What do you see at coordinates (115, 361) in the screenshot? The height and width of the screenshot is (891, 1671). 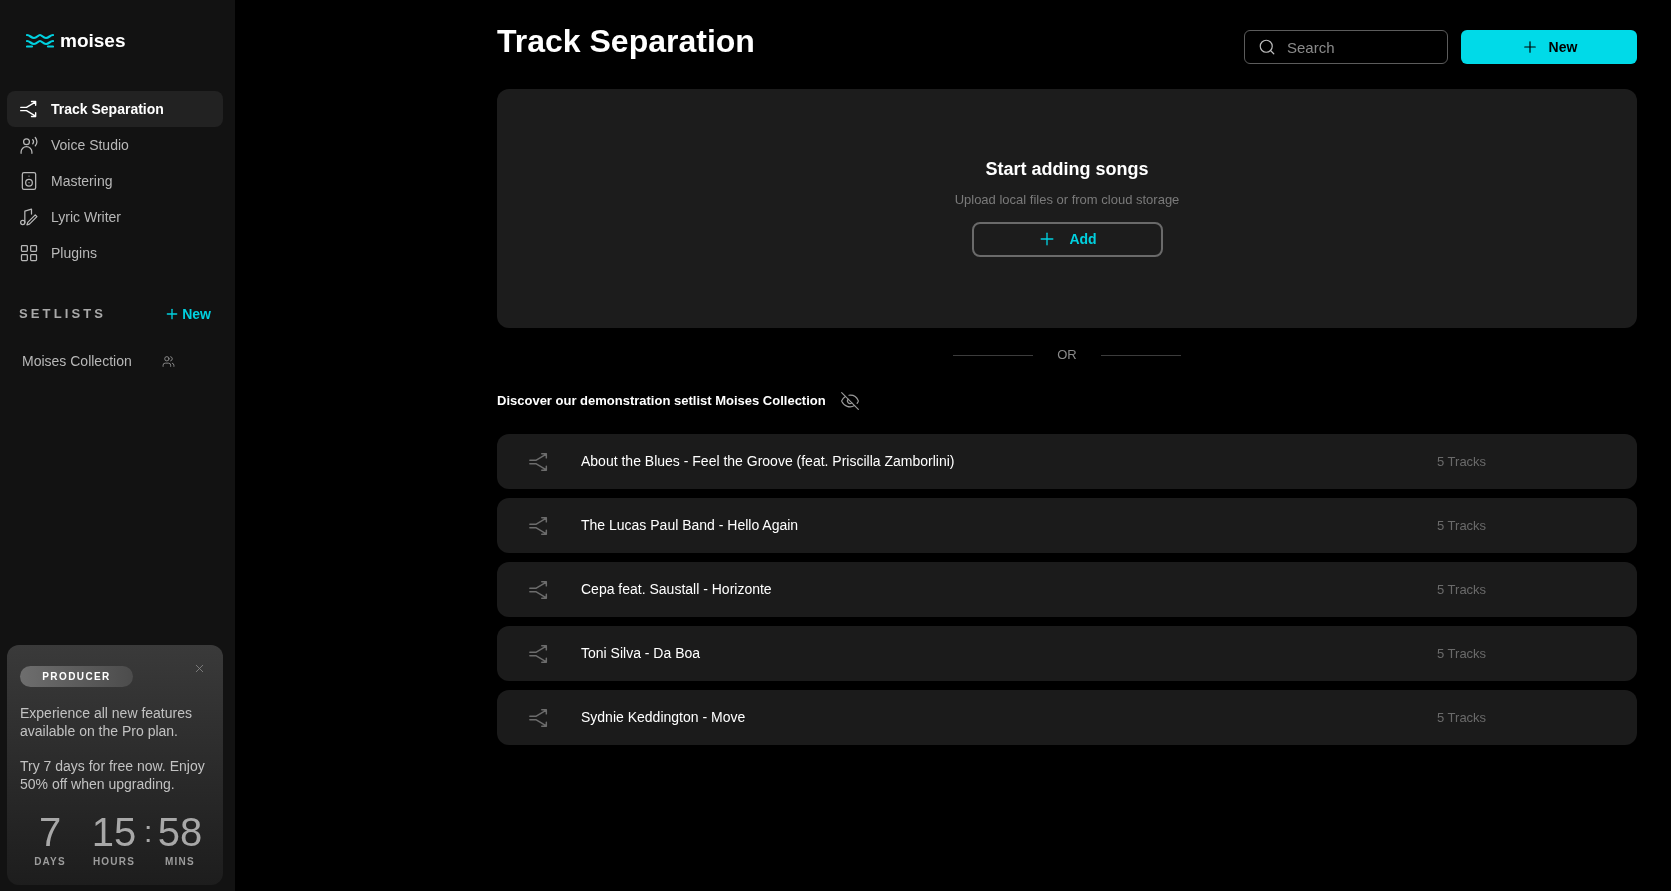 I see `setlist-item: Moises Collection` at bounding box center [115, 361].